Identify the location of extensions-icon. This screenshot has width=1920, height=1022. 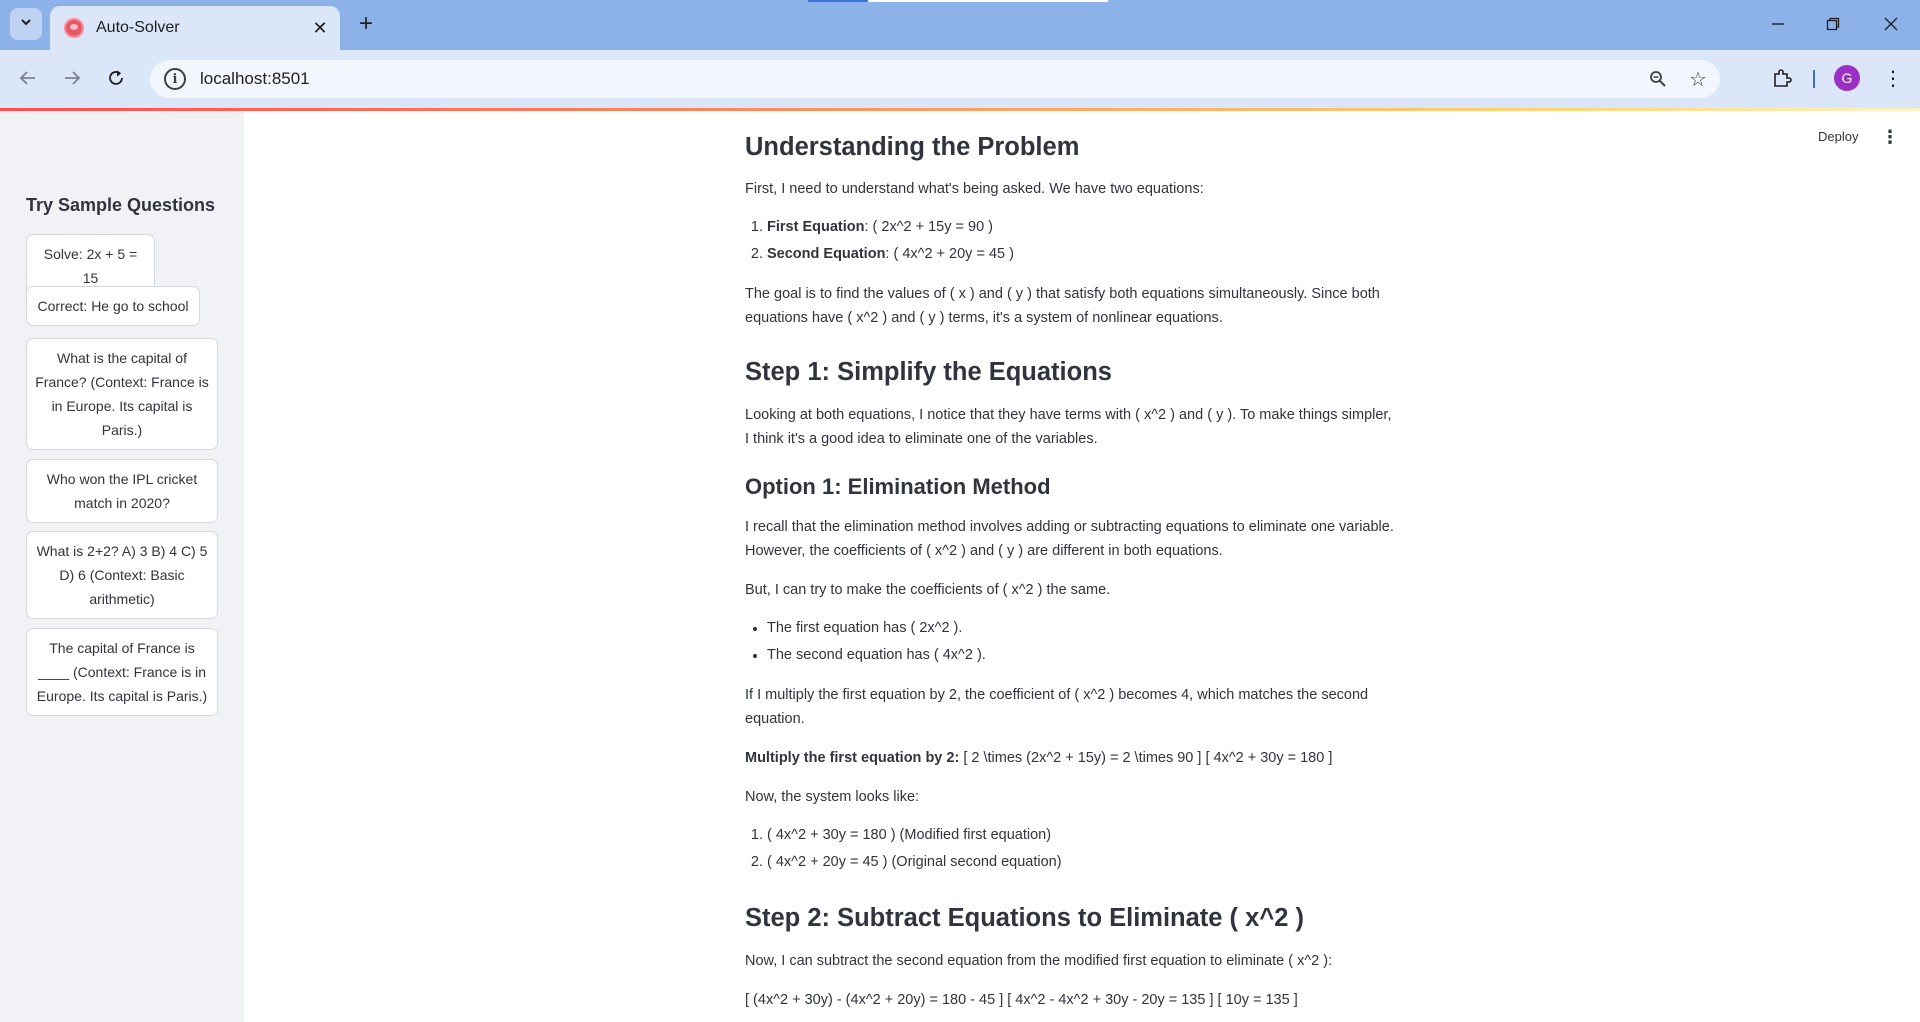
(1782, 78).